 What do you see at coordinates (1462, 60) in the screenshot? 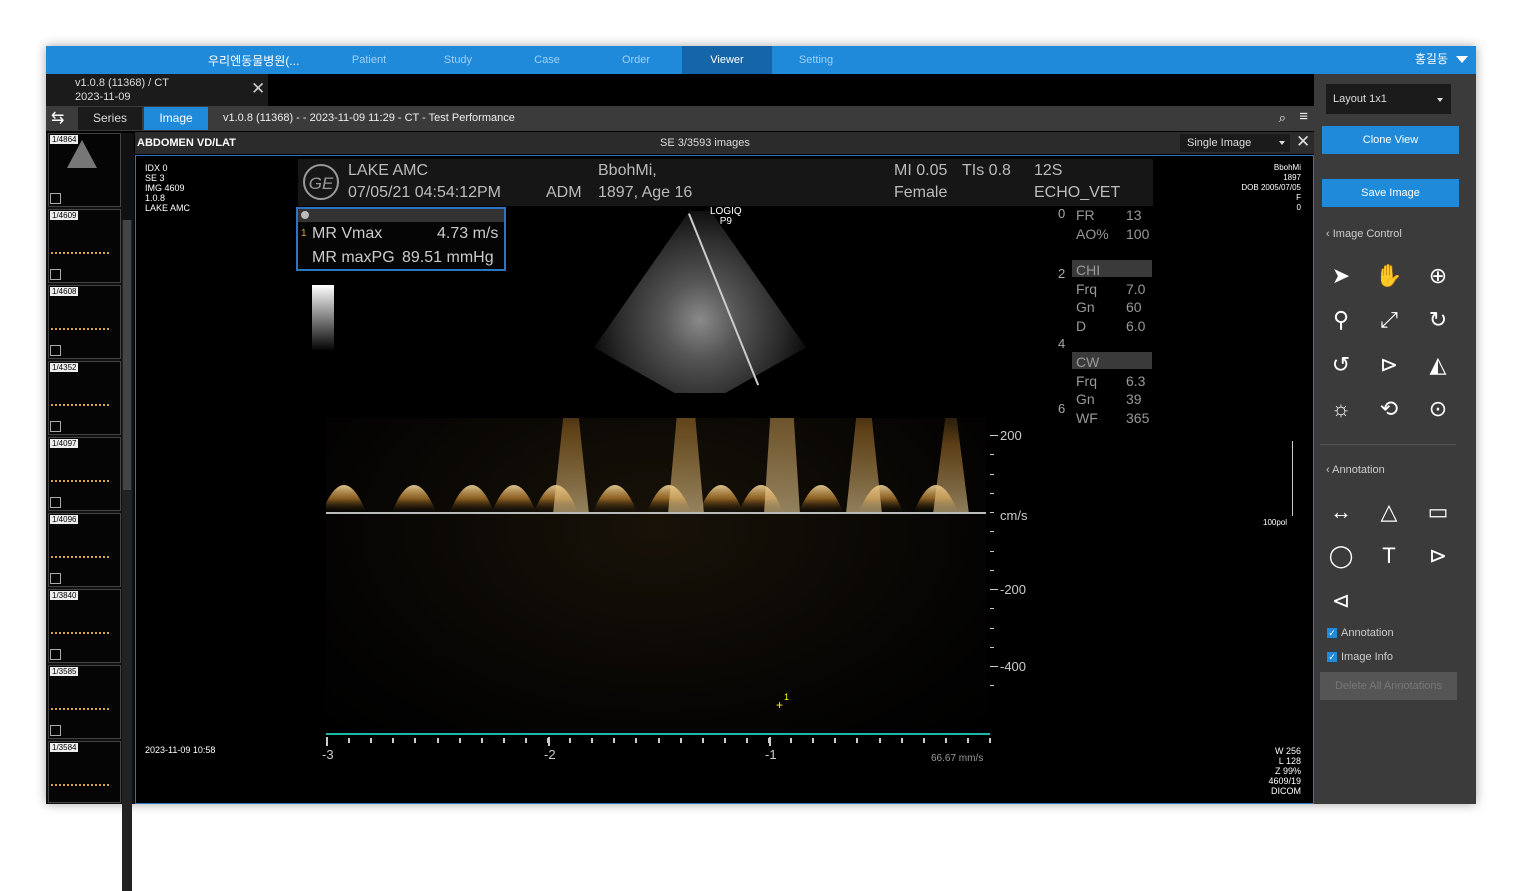
I see `chevron-down-icon` at bounding box center [1462, 60].